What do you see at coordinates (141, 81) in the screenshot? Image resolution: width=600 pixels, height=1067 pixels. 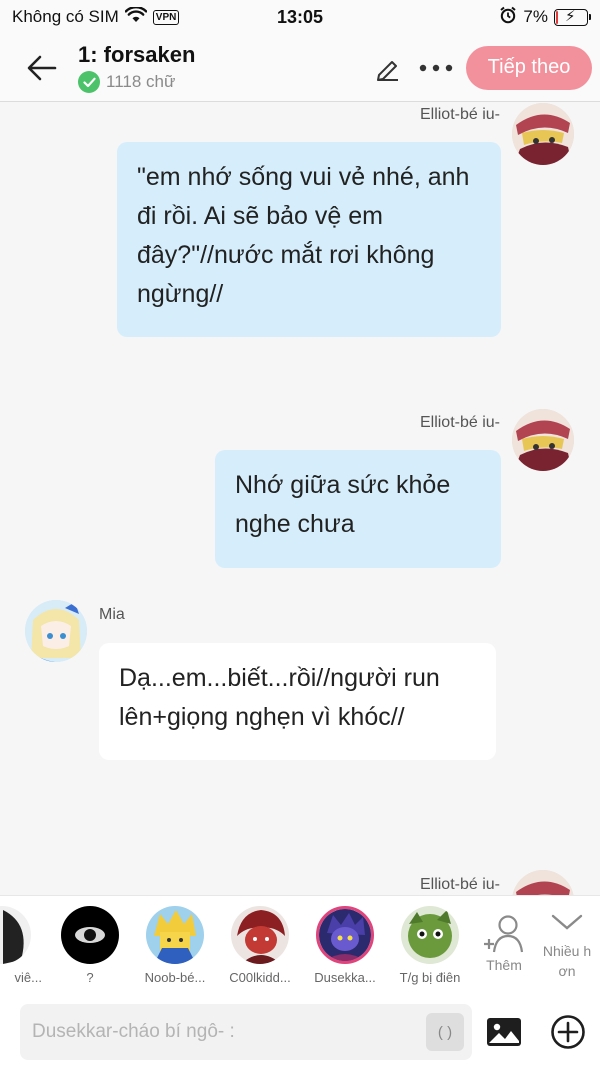 I see `word-count: 1118 chữ` at bounding box center [141, 81].